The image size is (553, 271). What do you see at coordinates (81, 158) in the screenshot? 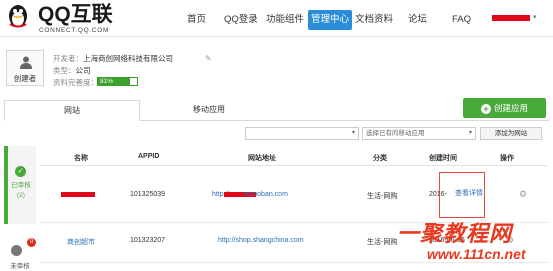
I see `th-name: 名称` at bounding box center [81, 158].